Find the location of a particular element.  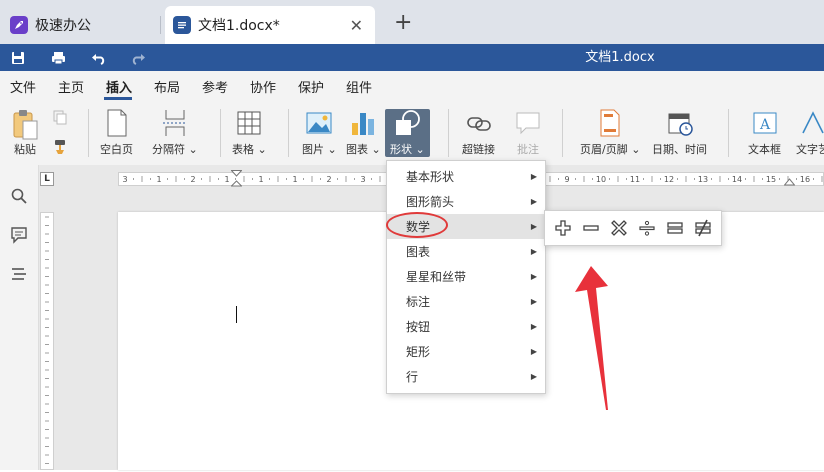

ruler-tab-selector: L is located at coordinates (47, 179).